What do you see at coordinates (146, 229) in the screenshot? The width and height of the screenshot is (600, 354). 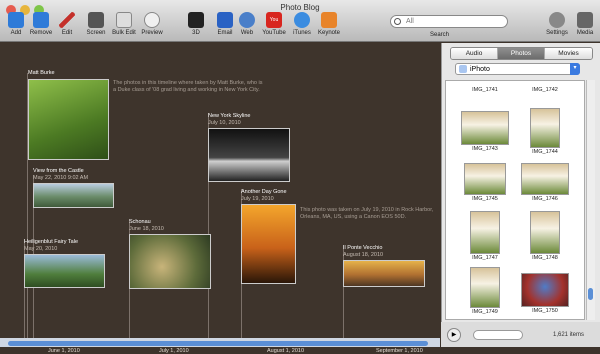 I see `item-date: June 18, 2010` at bounding box center [146, 229].